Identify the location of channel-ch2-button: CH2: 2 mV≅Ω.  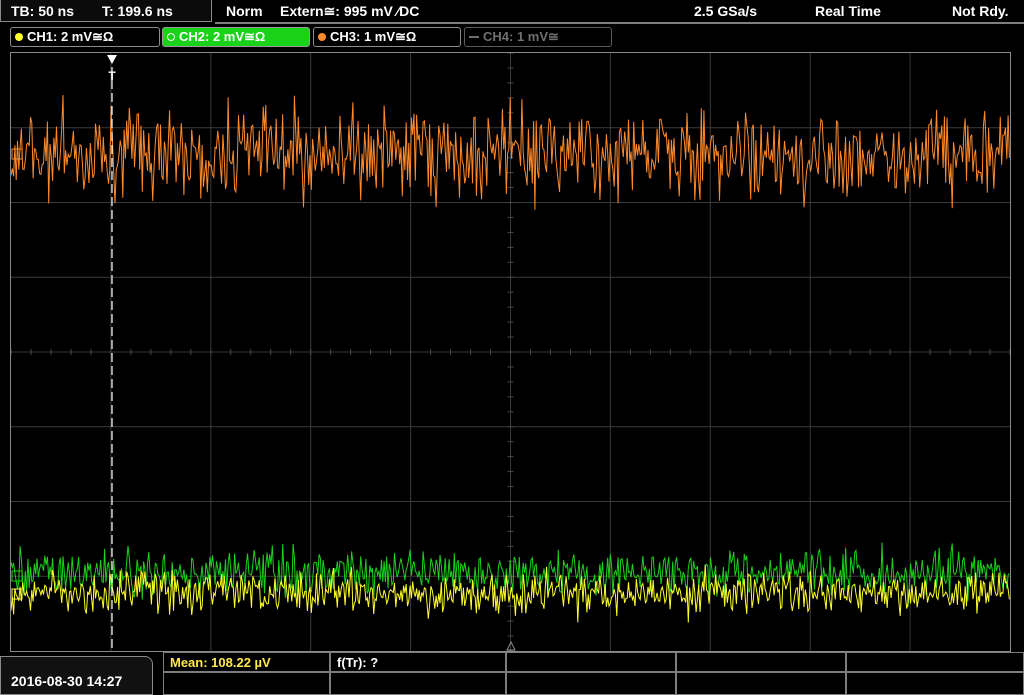
(236, 37).